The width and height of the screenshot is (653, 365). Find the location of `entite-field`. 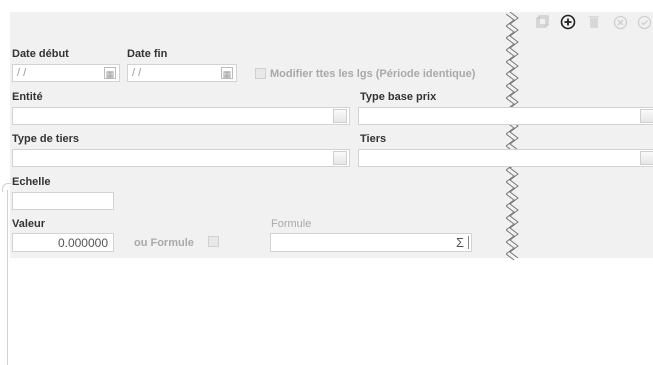

entite-field is located at coordinates (181, 116).